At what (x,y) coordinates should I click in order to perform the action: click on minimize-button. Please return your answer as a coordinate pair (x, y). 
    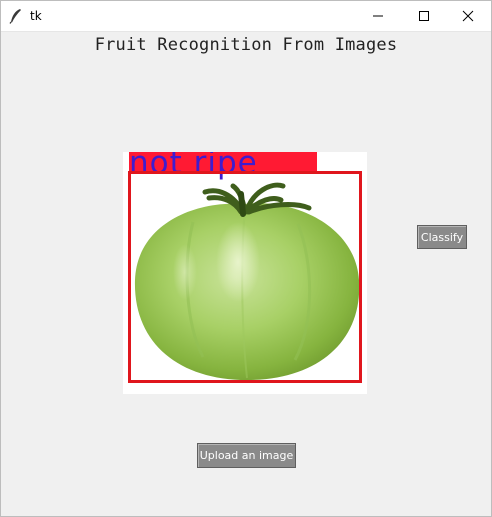
    Looking at the image, I should click on (378, 16).